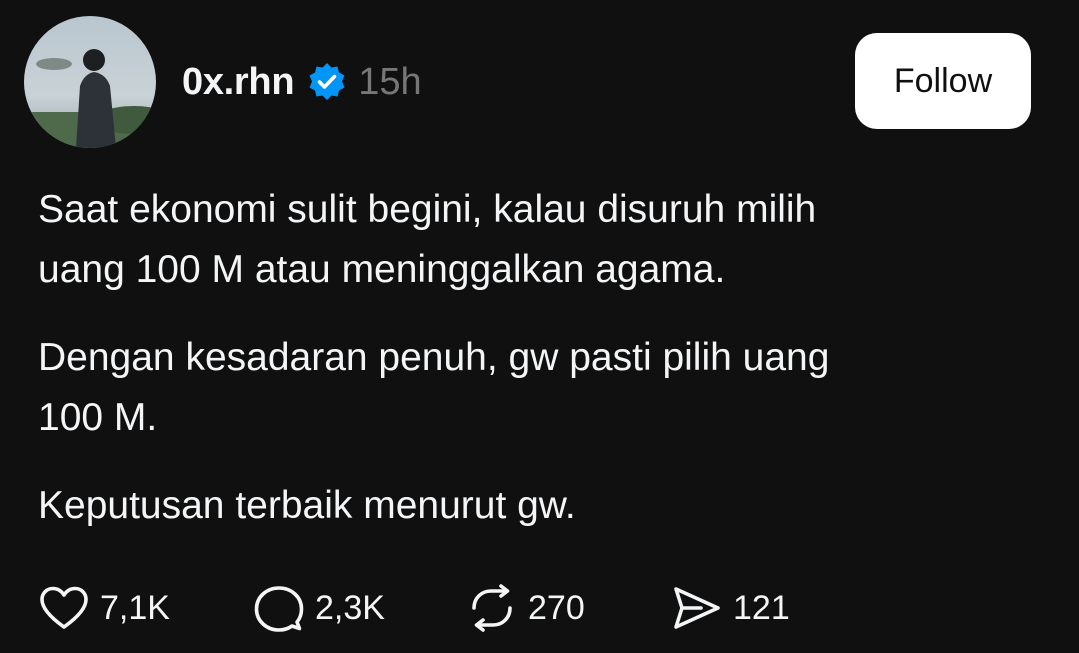 The image size is (1079, 653). What do you see at coordinates (238, 82) in the screenshot?
I see `username: 0x.rhn` at bounding box center [238, 82].